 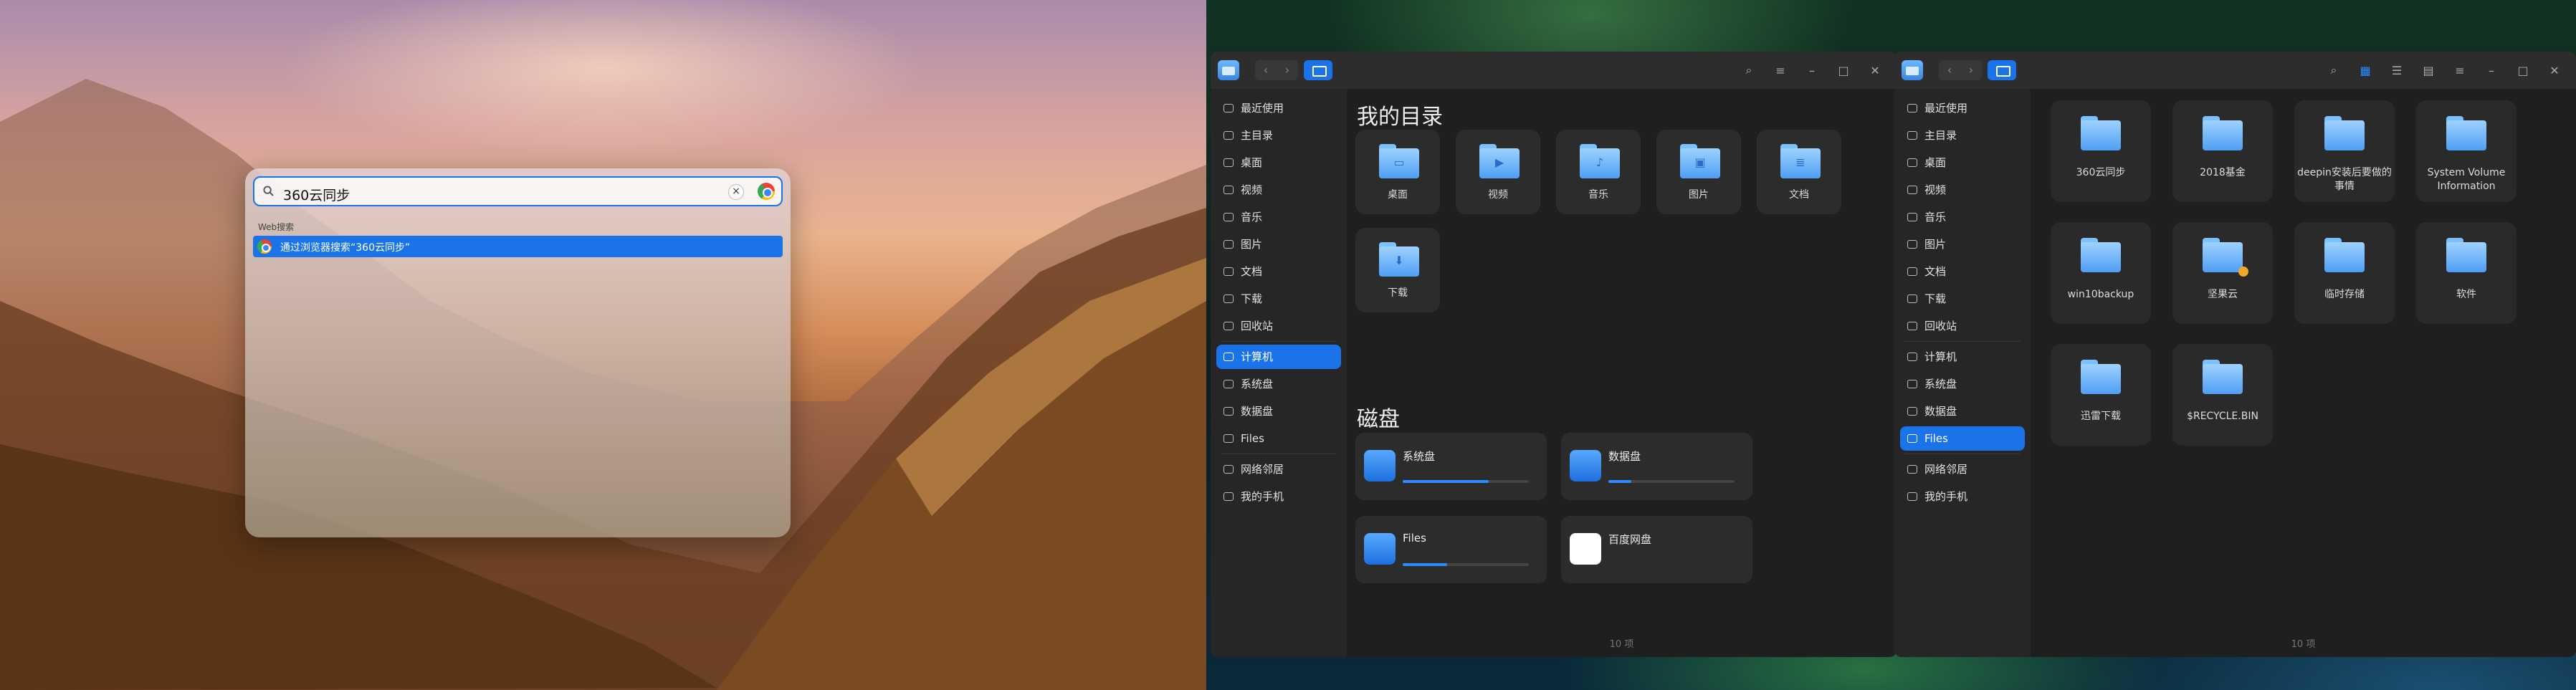 What do you see at coordinates (2101, 395) in the screenshot?
I see `folder-item: 迅雷下载` at bounding box center [2101, 395].